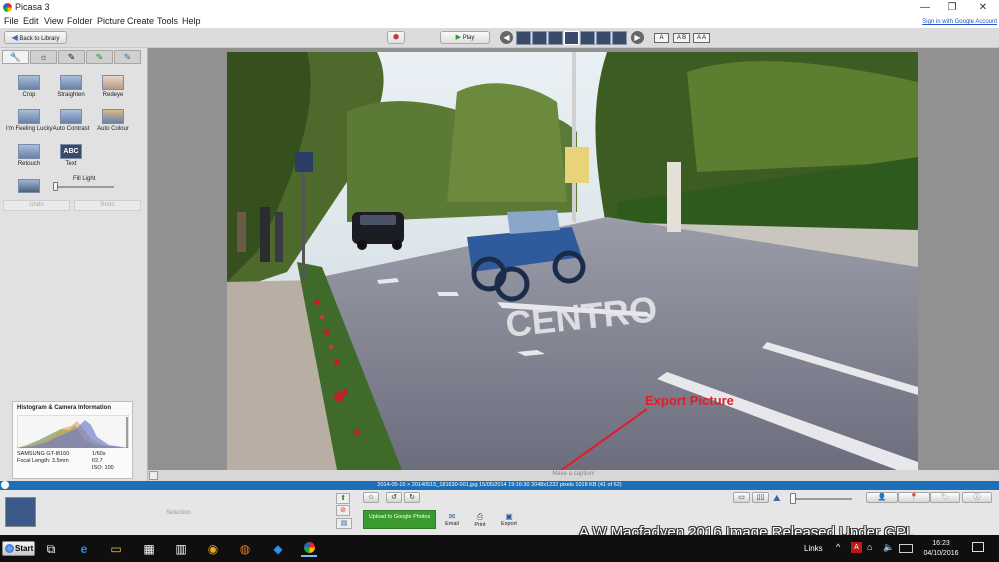  What do you see at coordinates (29, 155) in the screenshot?
I see `retouch-tool: Retouch` at bounding box center [29, 155].